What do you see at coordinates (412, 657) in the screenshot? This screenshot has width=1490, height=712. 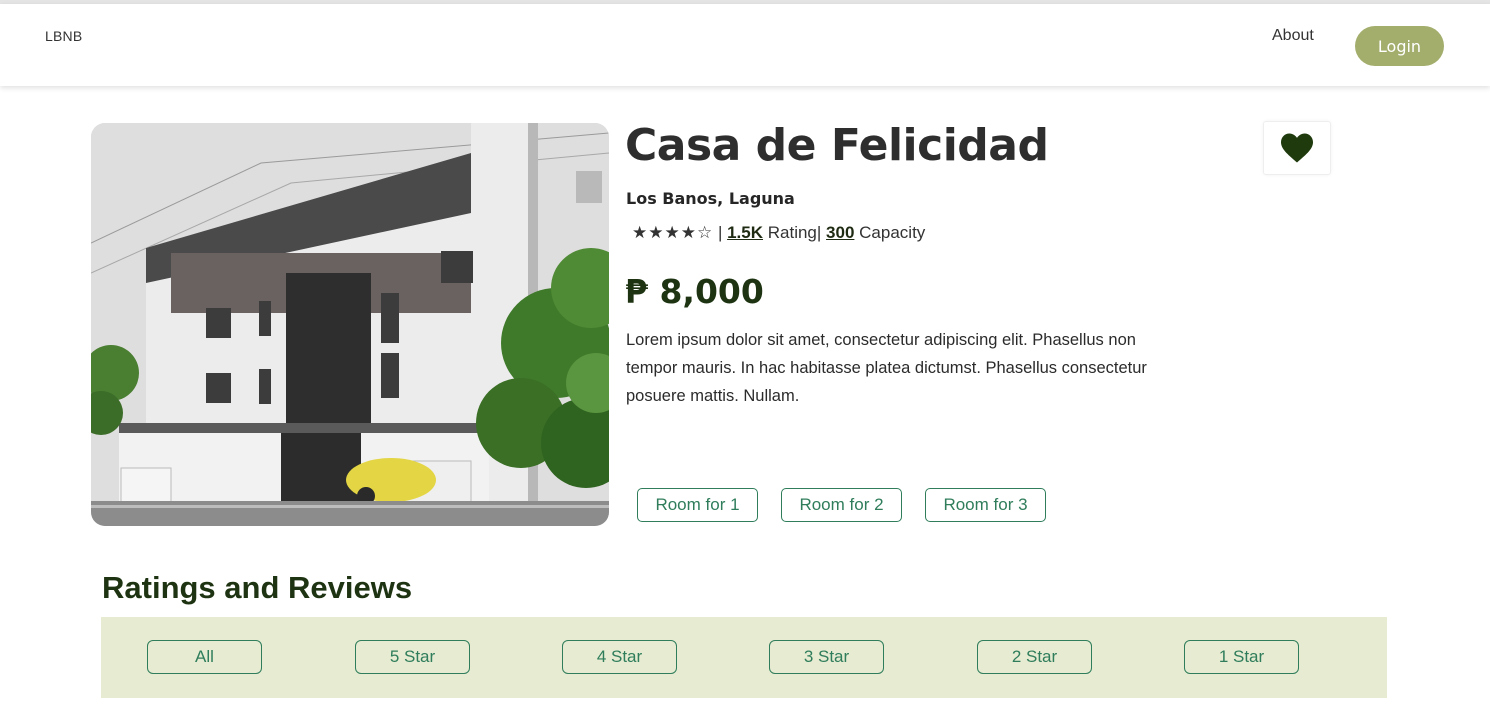 I see `filter-5-star-button: 5 Star` at bounding box center [412, 657].